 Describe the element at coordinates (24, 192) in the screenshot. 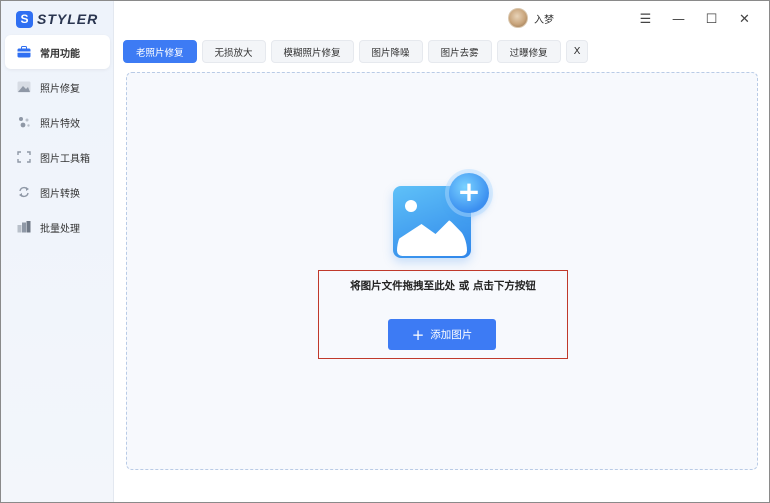

I see `convert-icon` at that location.